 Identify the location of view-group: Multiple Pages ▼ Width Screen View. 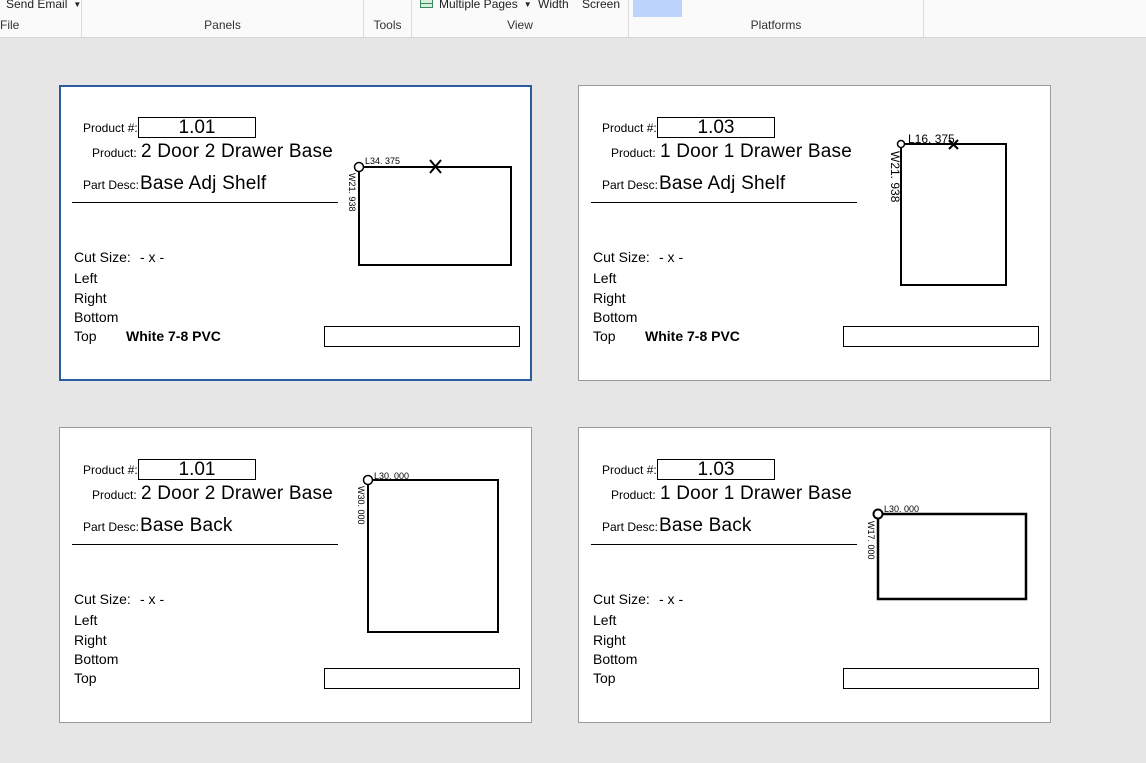
(520, 18).